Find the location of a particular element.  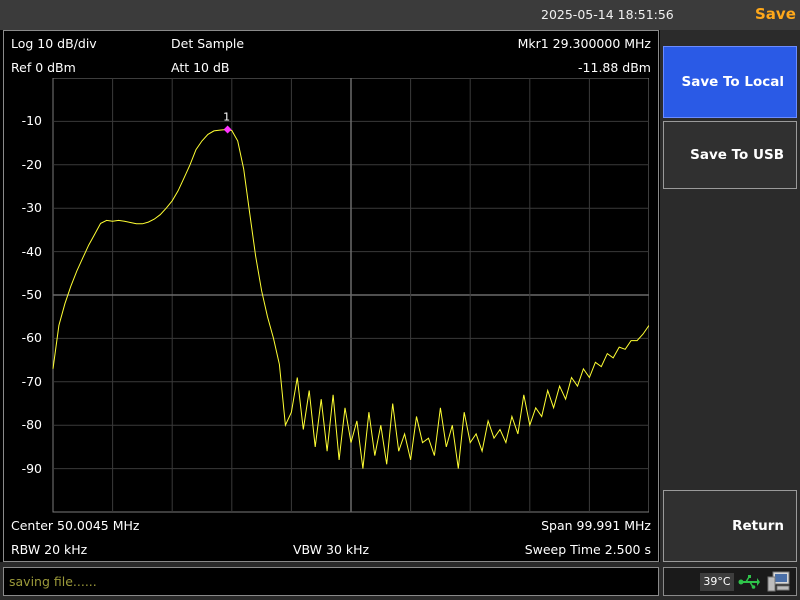

ref-level-label: Ref 0 dBm is located at coordinates (43, 67).